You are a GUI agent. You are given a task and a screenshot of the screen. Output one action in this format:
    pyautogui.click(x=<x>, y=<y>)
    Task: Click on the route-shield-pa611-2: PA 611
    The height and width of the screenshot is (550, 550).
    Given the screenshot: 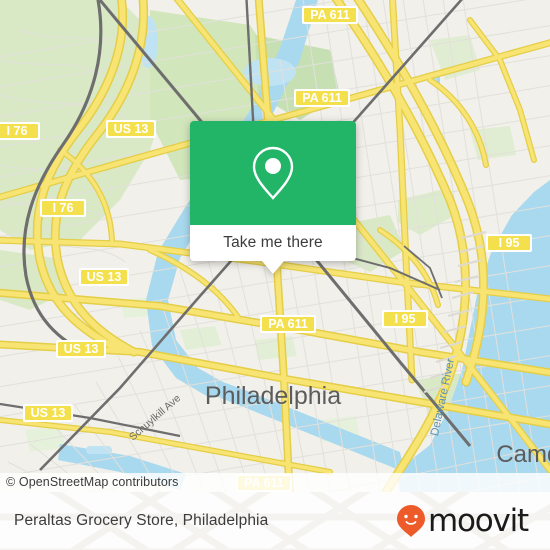 What is the action you would take?
    pyautogui.click(x=322, y=98)
    